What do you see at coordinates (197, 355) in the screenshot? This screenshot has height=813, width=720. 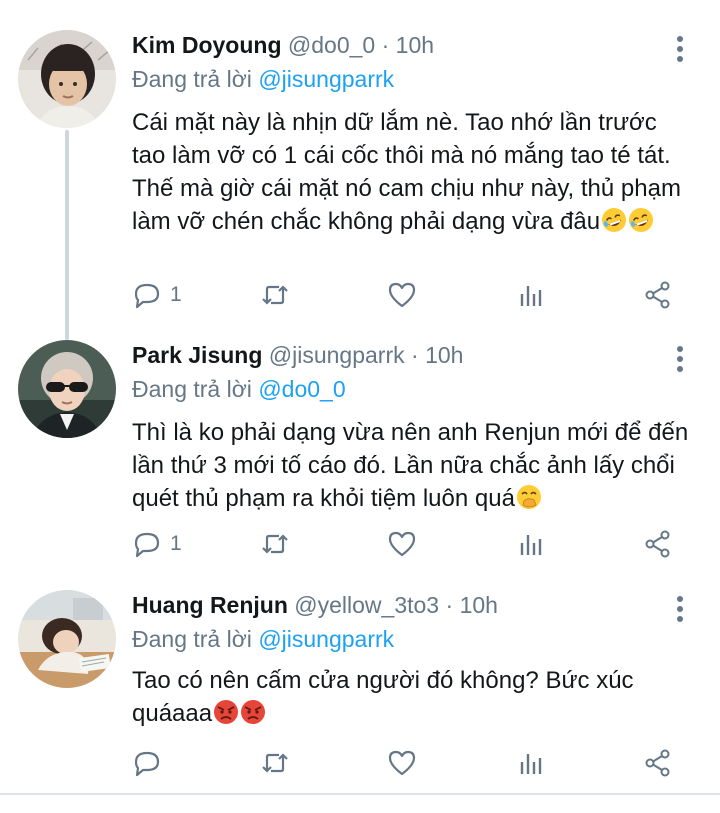 I see `display-name: Park Jisung` at bounding box center [197, 355].